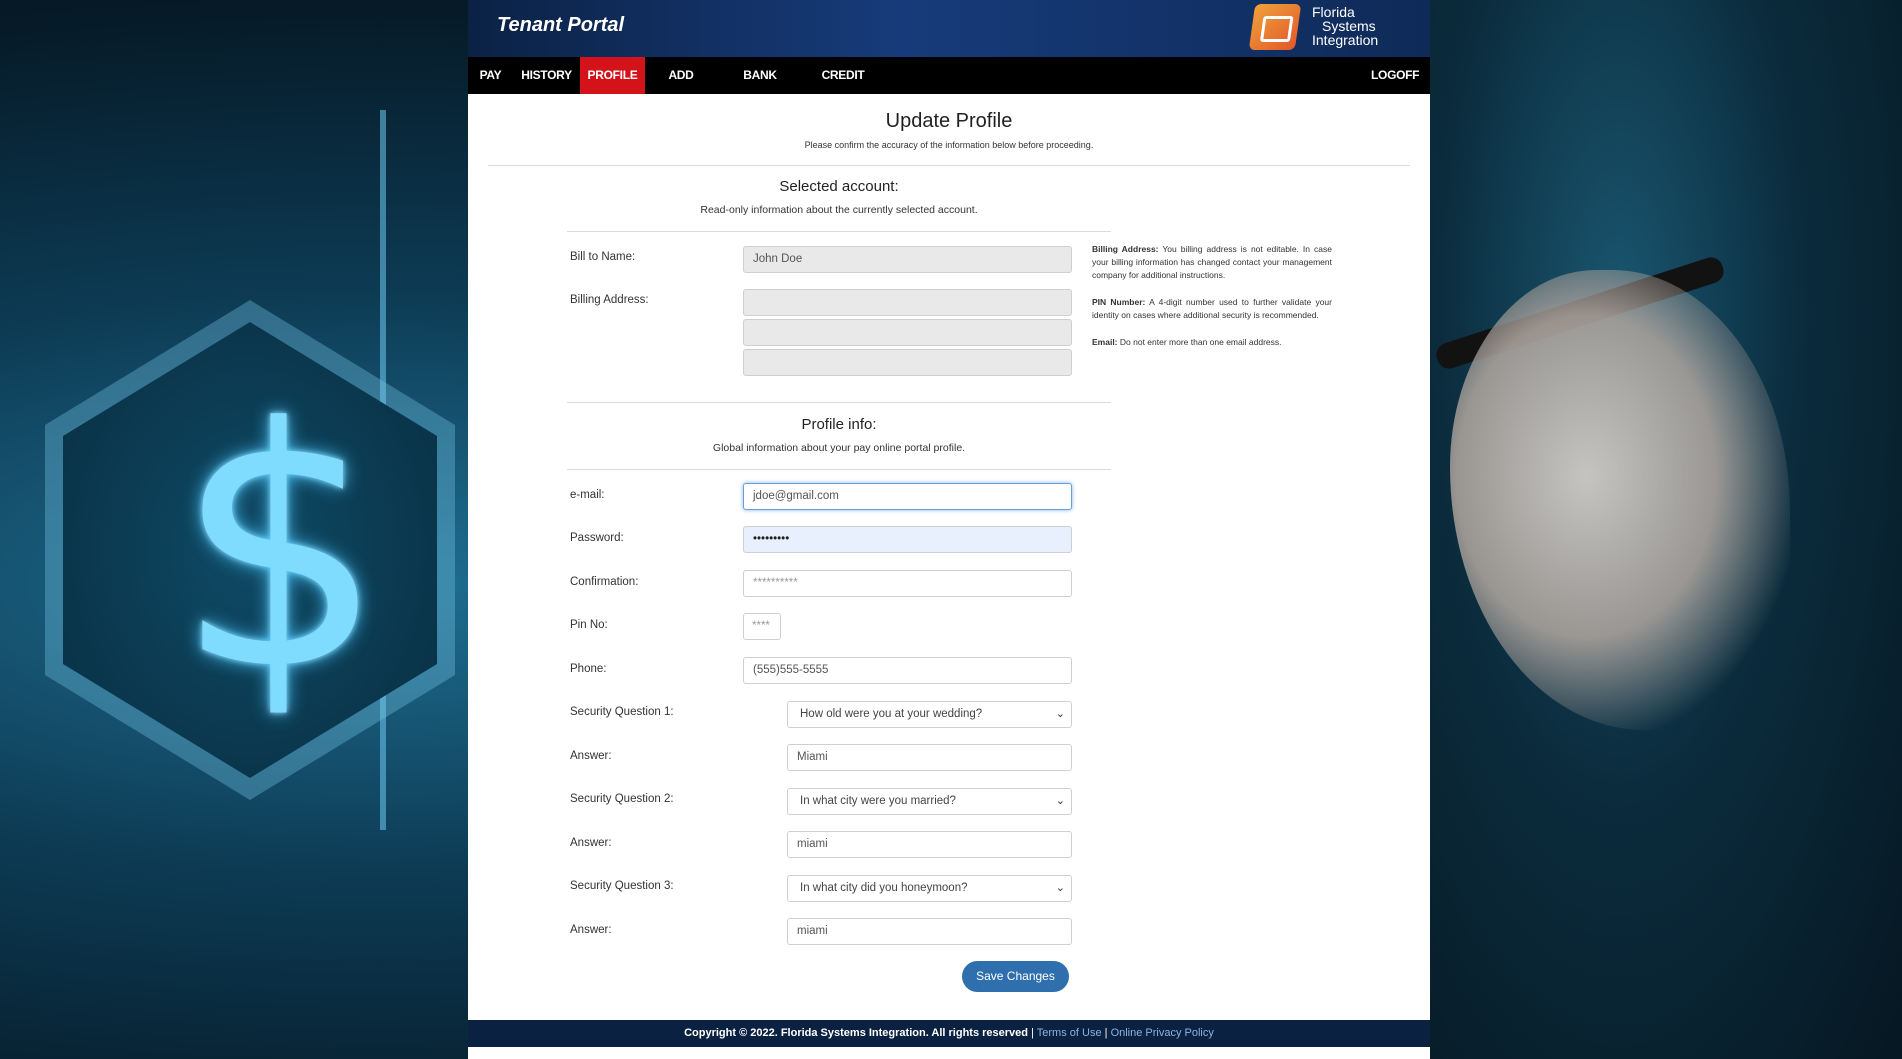 This screenshot has height=1059, width=1902. What do you see at coordinates (843, 88) in the screenshot?
I see `nav-credit-cards: CREDIT CARDS` at bounding box center [843, 88].